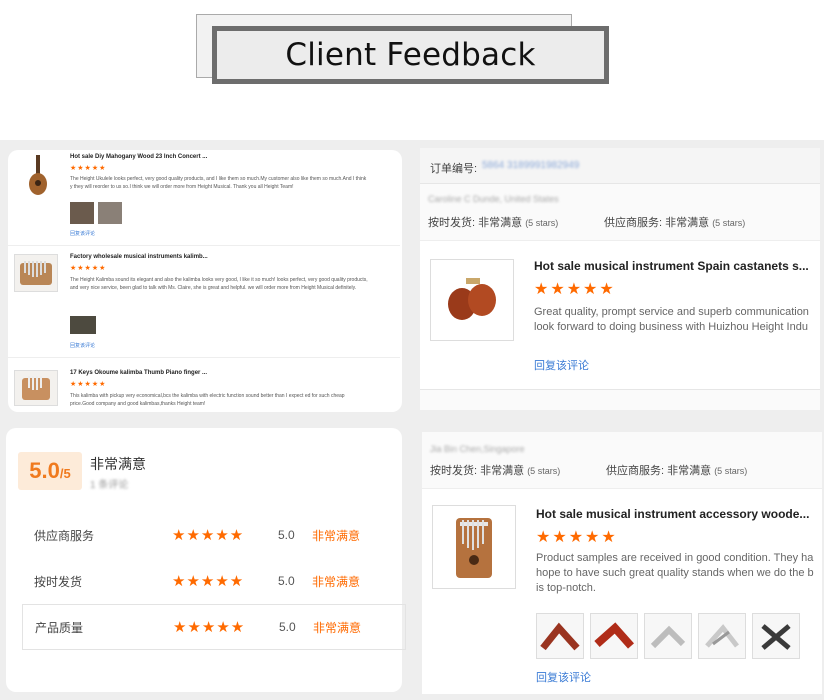  I want to click on page-title: Client Feedback, so click(410, 55).